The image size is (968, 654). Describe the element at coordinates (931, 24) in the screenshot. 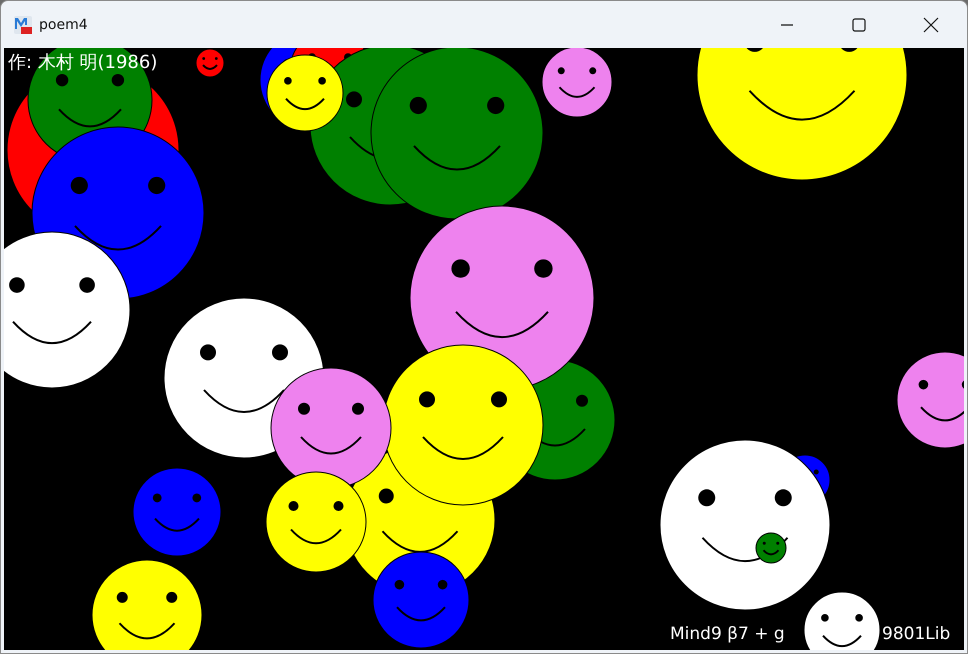

I see `close-icon` at that location.